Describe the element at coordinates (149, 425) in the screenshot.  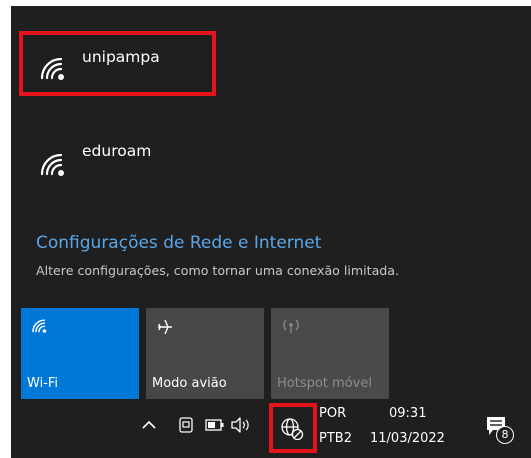
I see `chevron-up-icon` at that location.